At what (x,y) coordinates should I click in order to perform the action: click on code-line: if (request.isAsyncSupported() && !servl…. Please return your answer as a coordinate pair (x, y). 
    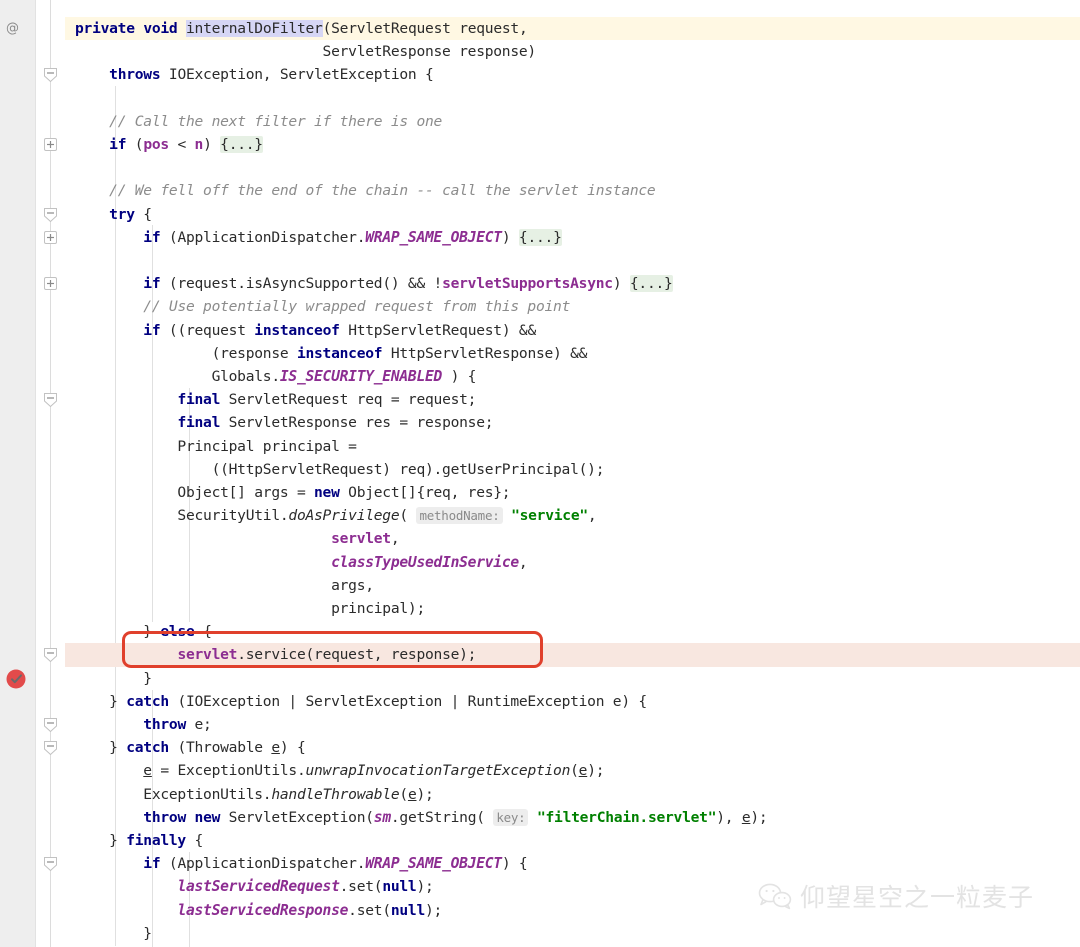
    Looking at the image, I should click on (540, 283).